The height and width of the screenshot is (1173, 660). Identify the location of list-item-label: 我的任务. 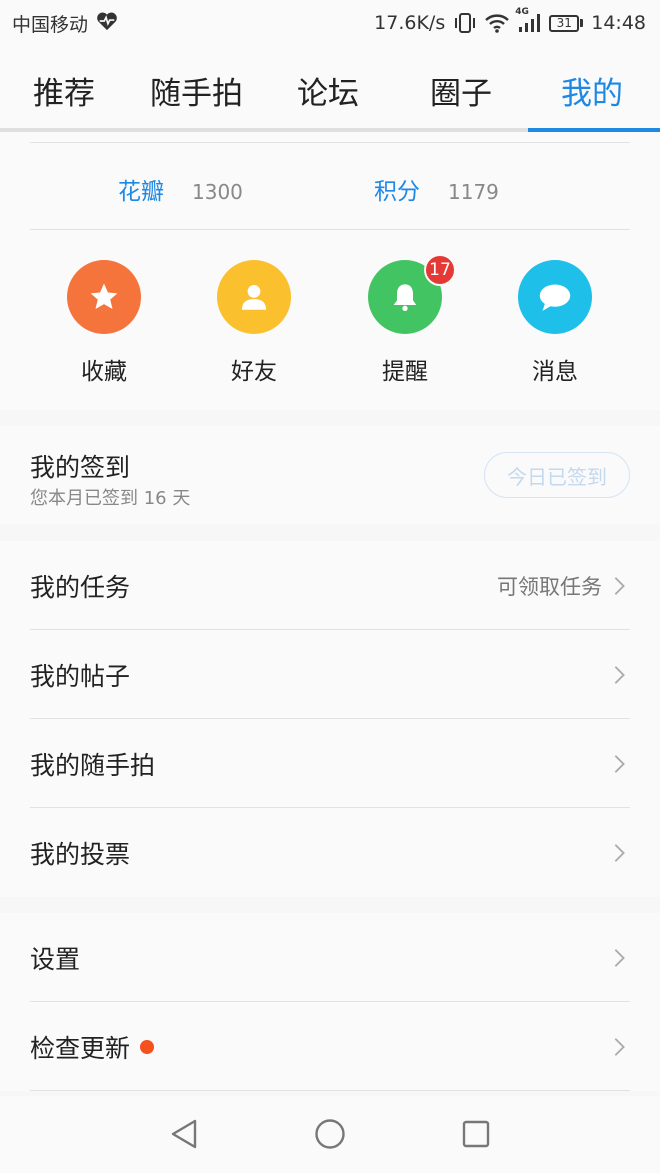
(80, 587).